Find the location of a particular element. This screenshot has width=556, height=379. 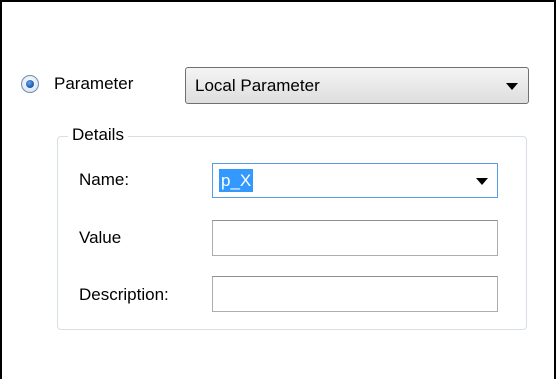

radio-selected-dot is located at coordinates (30, 84).